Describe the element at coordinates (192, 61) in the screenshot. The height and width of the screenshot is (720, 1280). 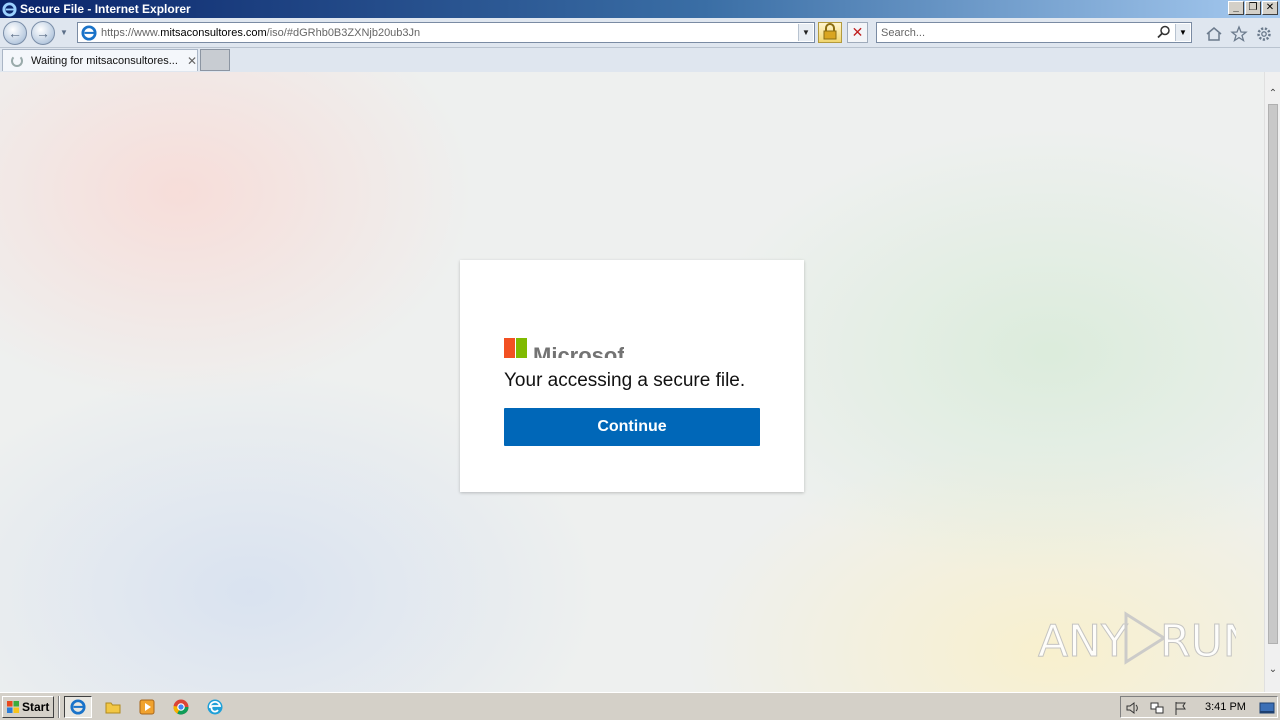
I see `tab-close-icon: ✕` at that location.